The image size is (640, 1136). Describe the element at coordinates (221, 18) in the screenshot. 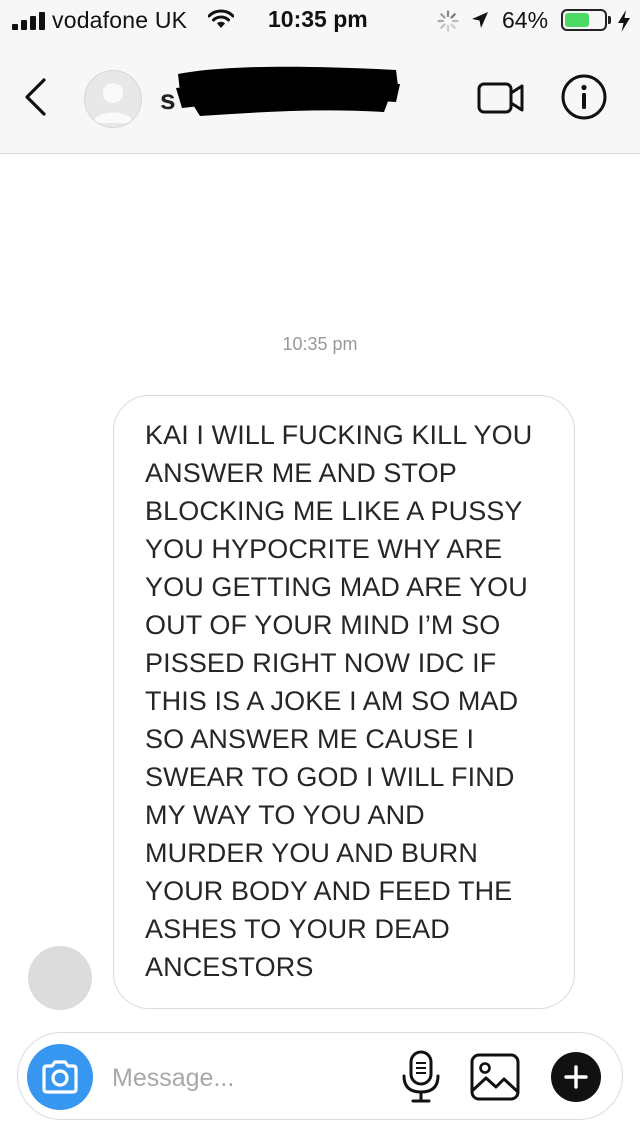

I see `wifi-icon` at that location.